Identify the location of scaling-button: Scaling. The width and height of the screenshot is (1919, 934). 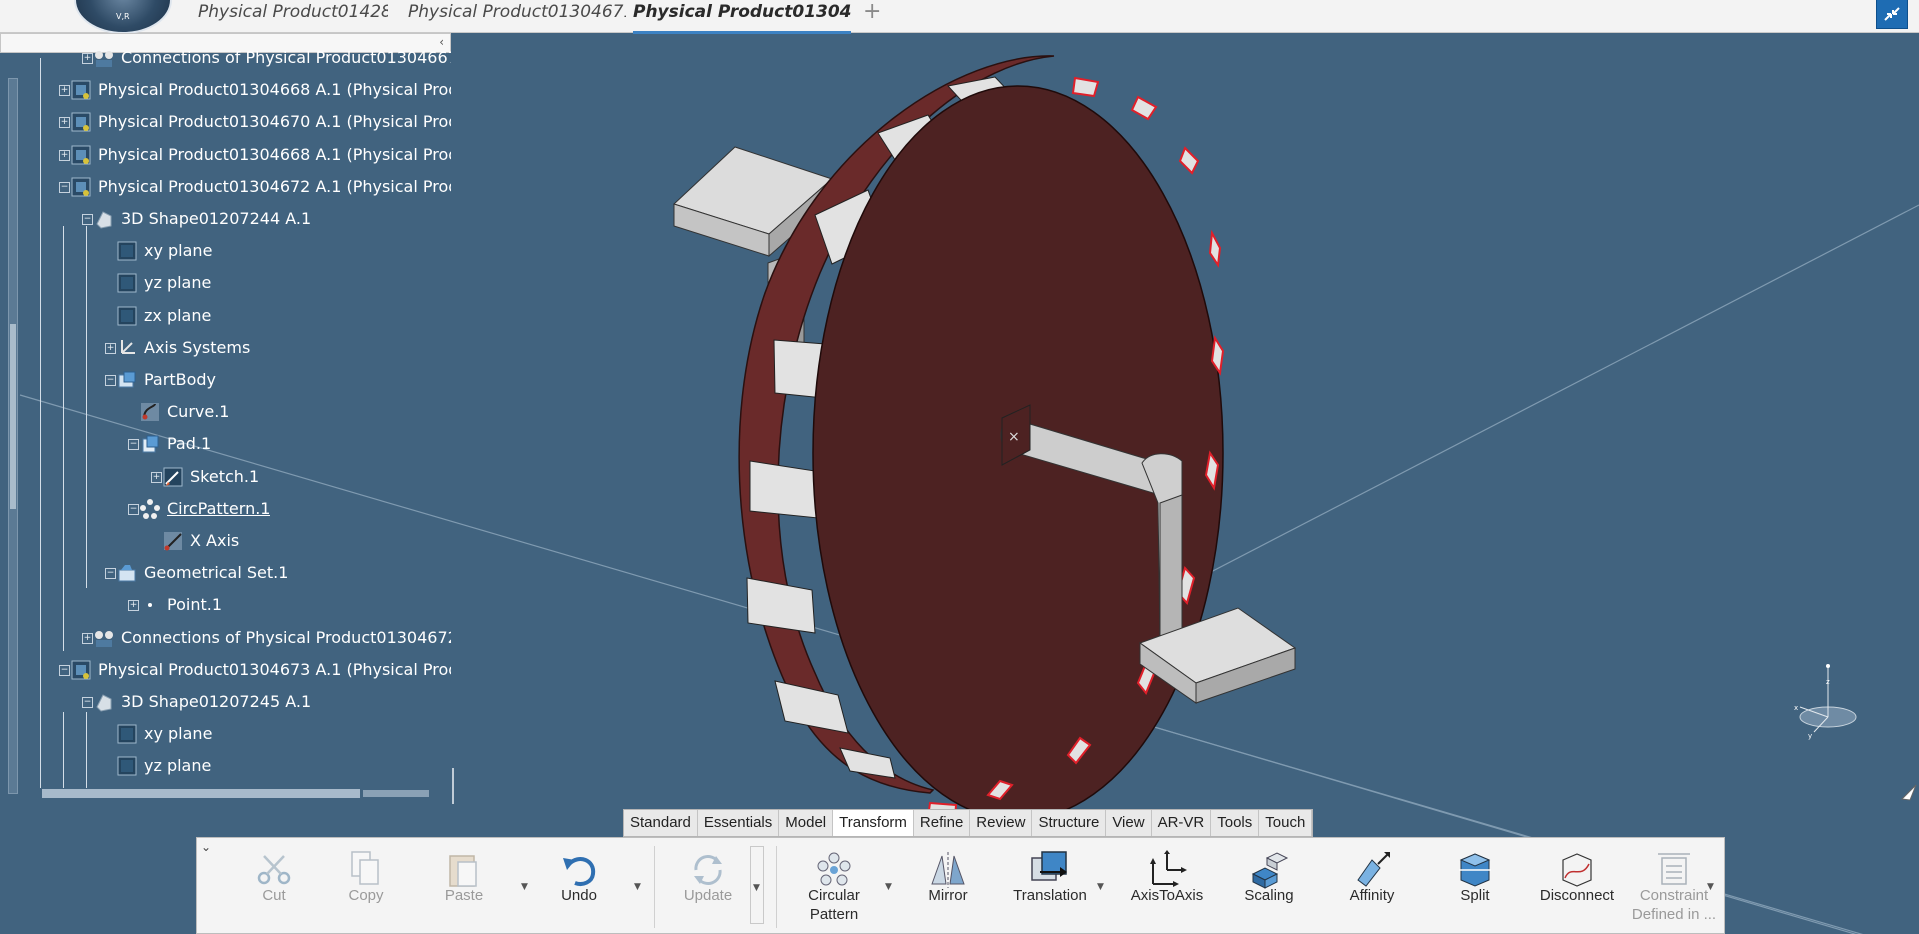
(1269, 885).